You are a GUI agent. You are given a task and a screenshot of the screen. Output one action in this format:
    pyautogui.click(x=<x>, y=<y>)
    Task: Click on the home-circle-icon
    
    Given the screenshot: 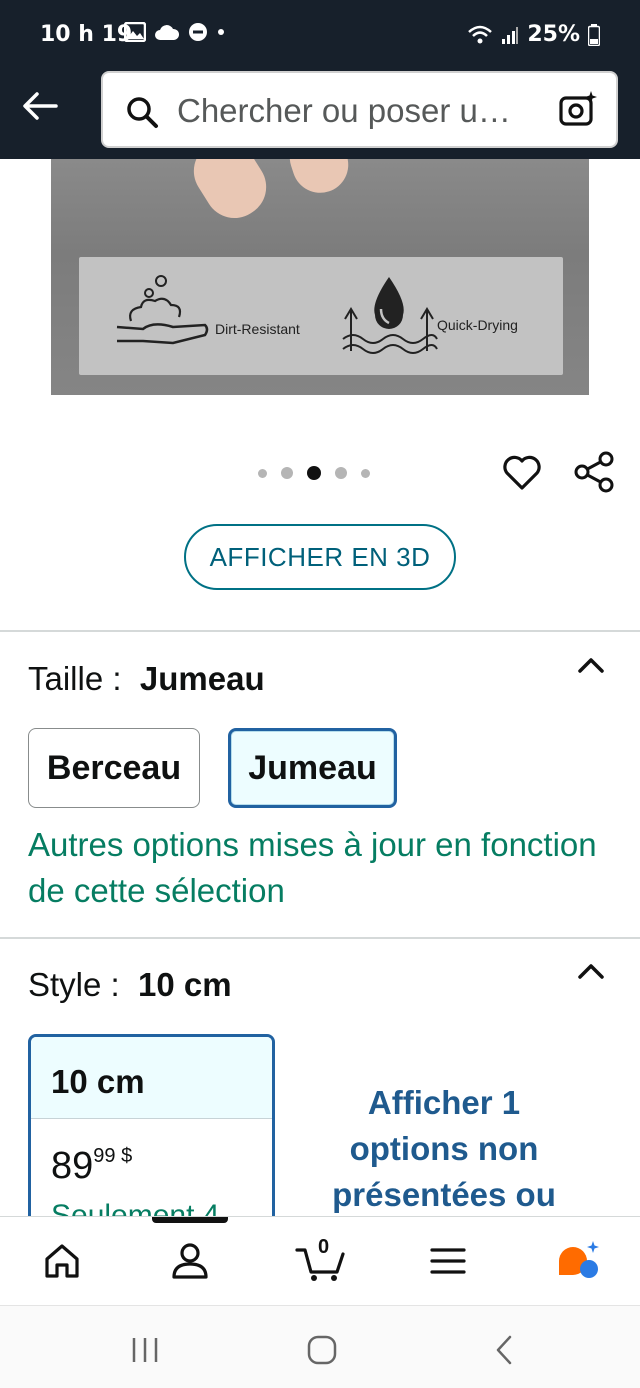 What is the action you would take?
    pyautogui.click(x=322, y=1350)
    